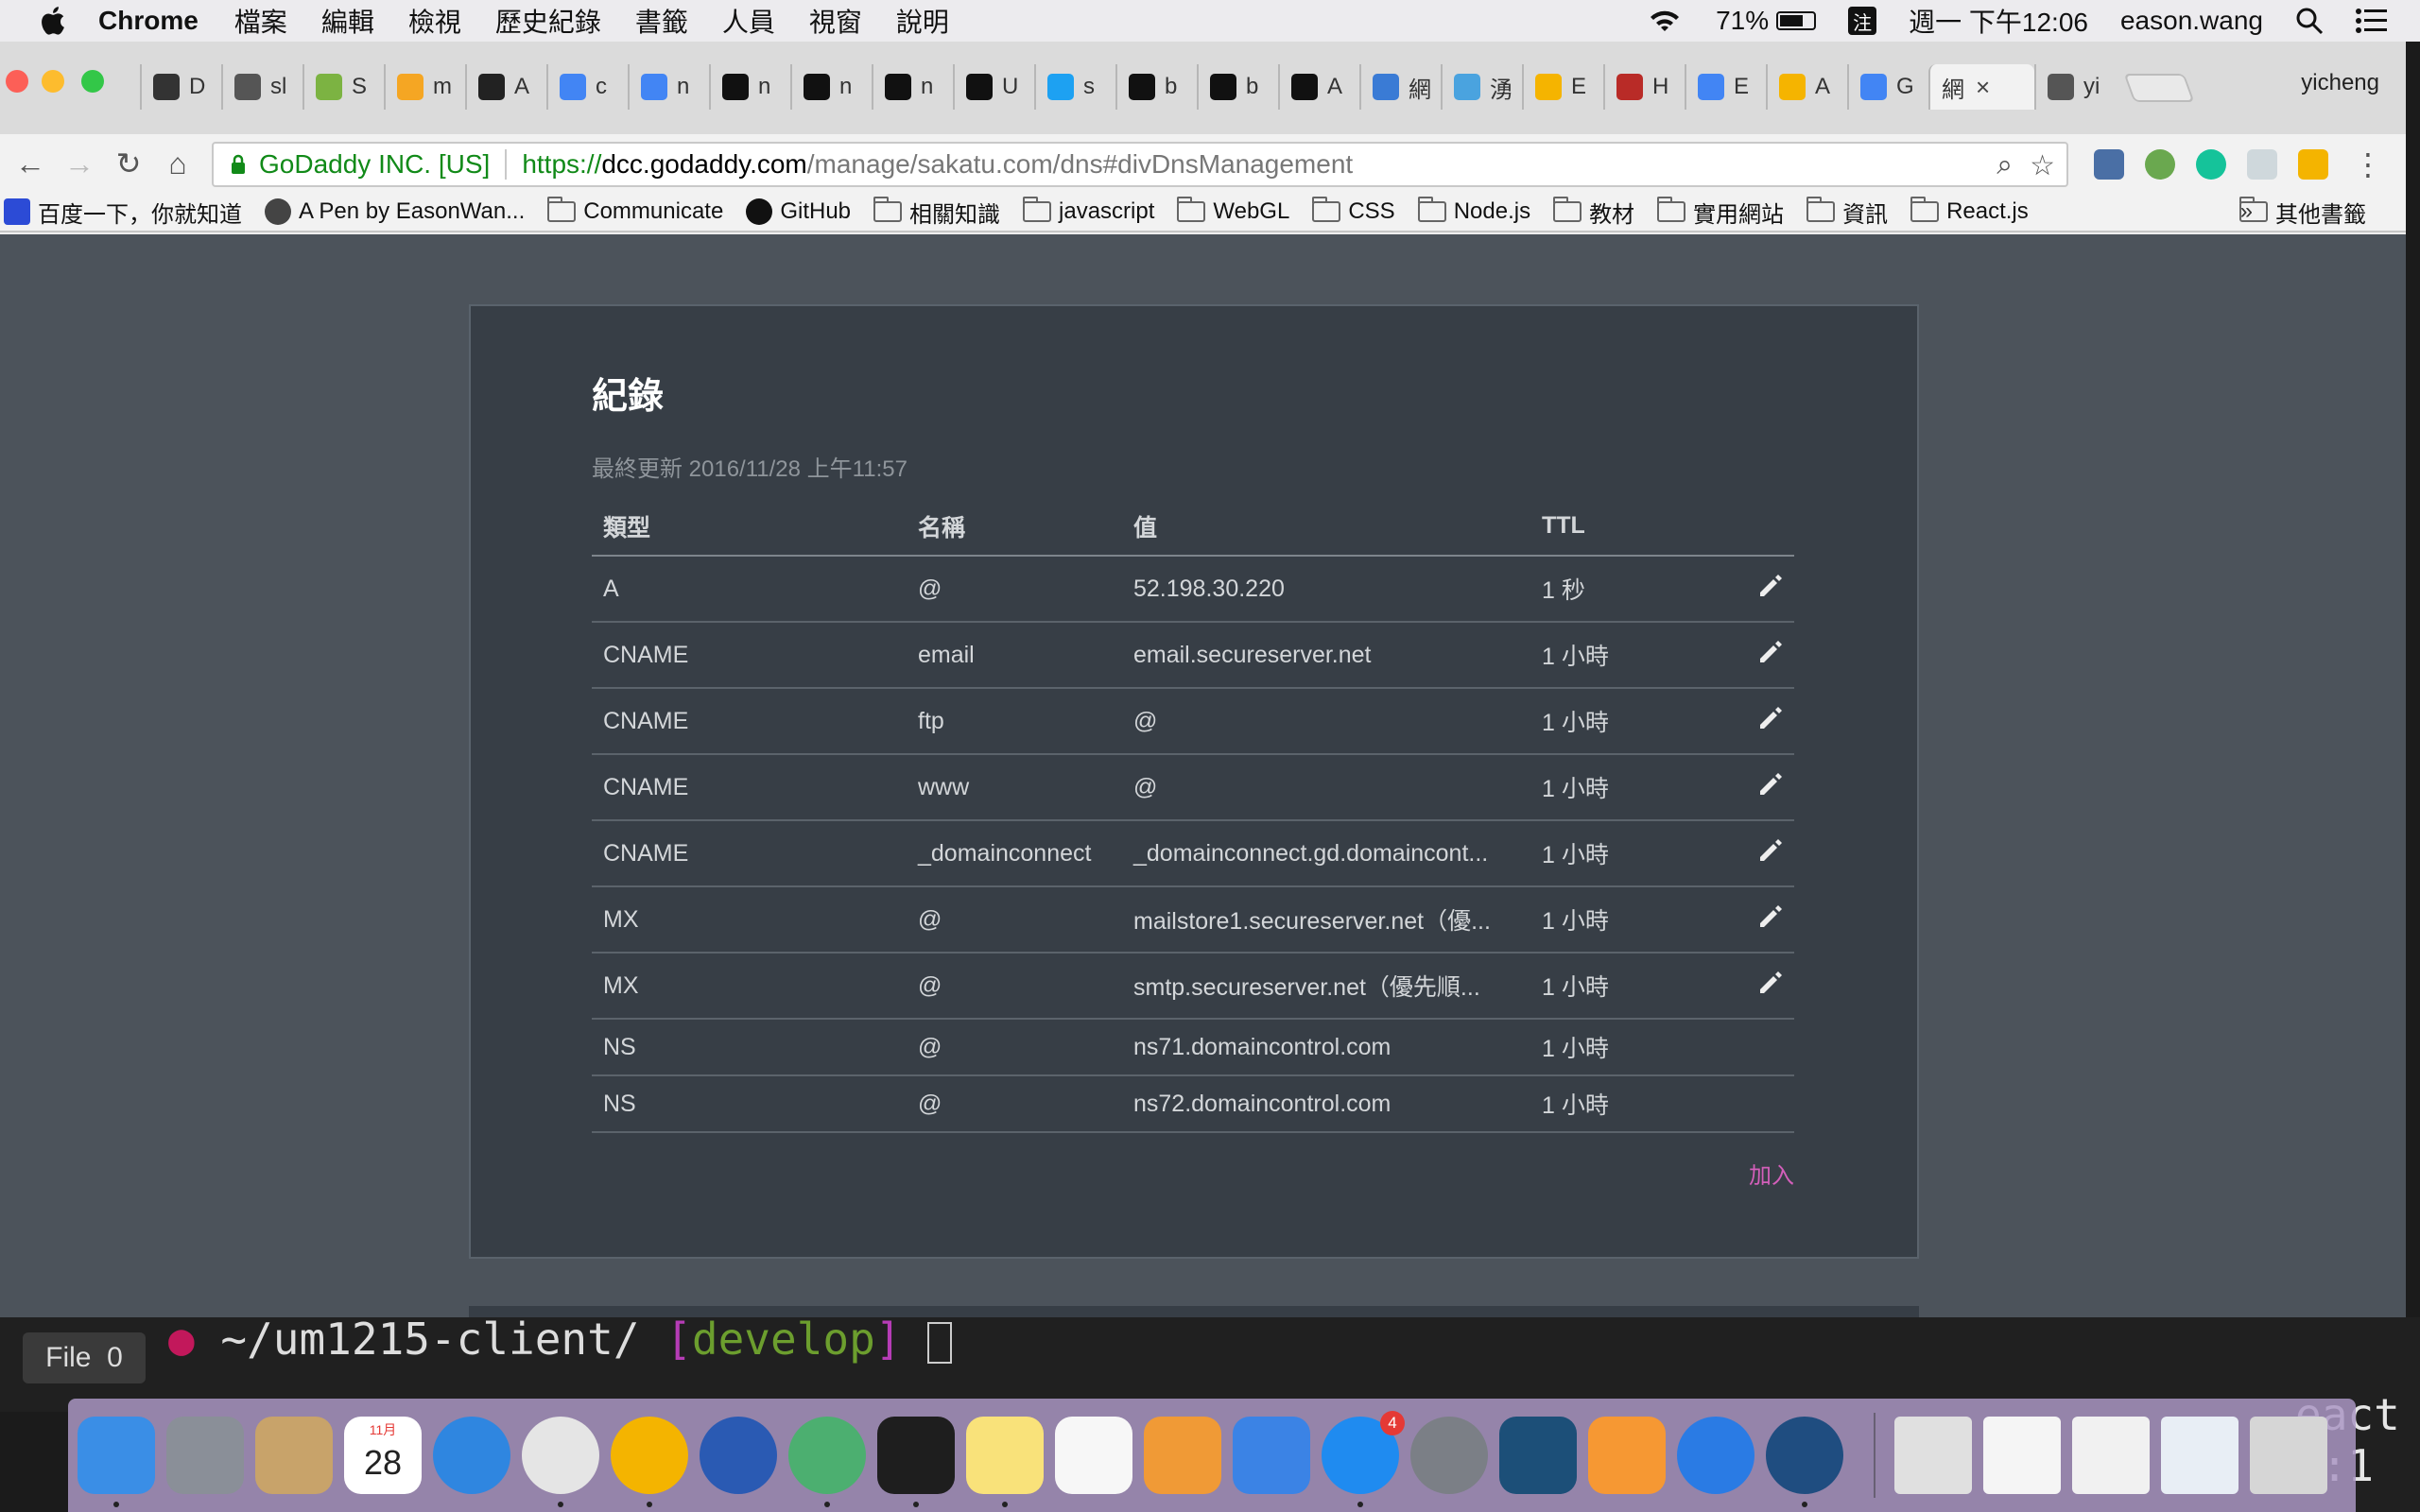 The width and height of the screenshot is (2420, 1512). Describe the element at coordinates (1093, 1455) in the screenshot. I see `dock-reminders-icon` at that location.